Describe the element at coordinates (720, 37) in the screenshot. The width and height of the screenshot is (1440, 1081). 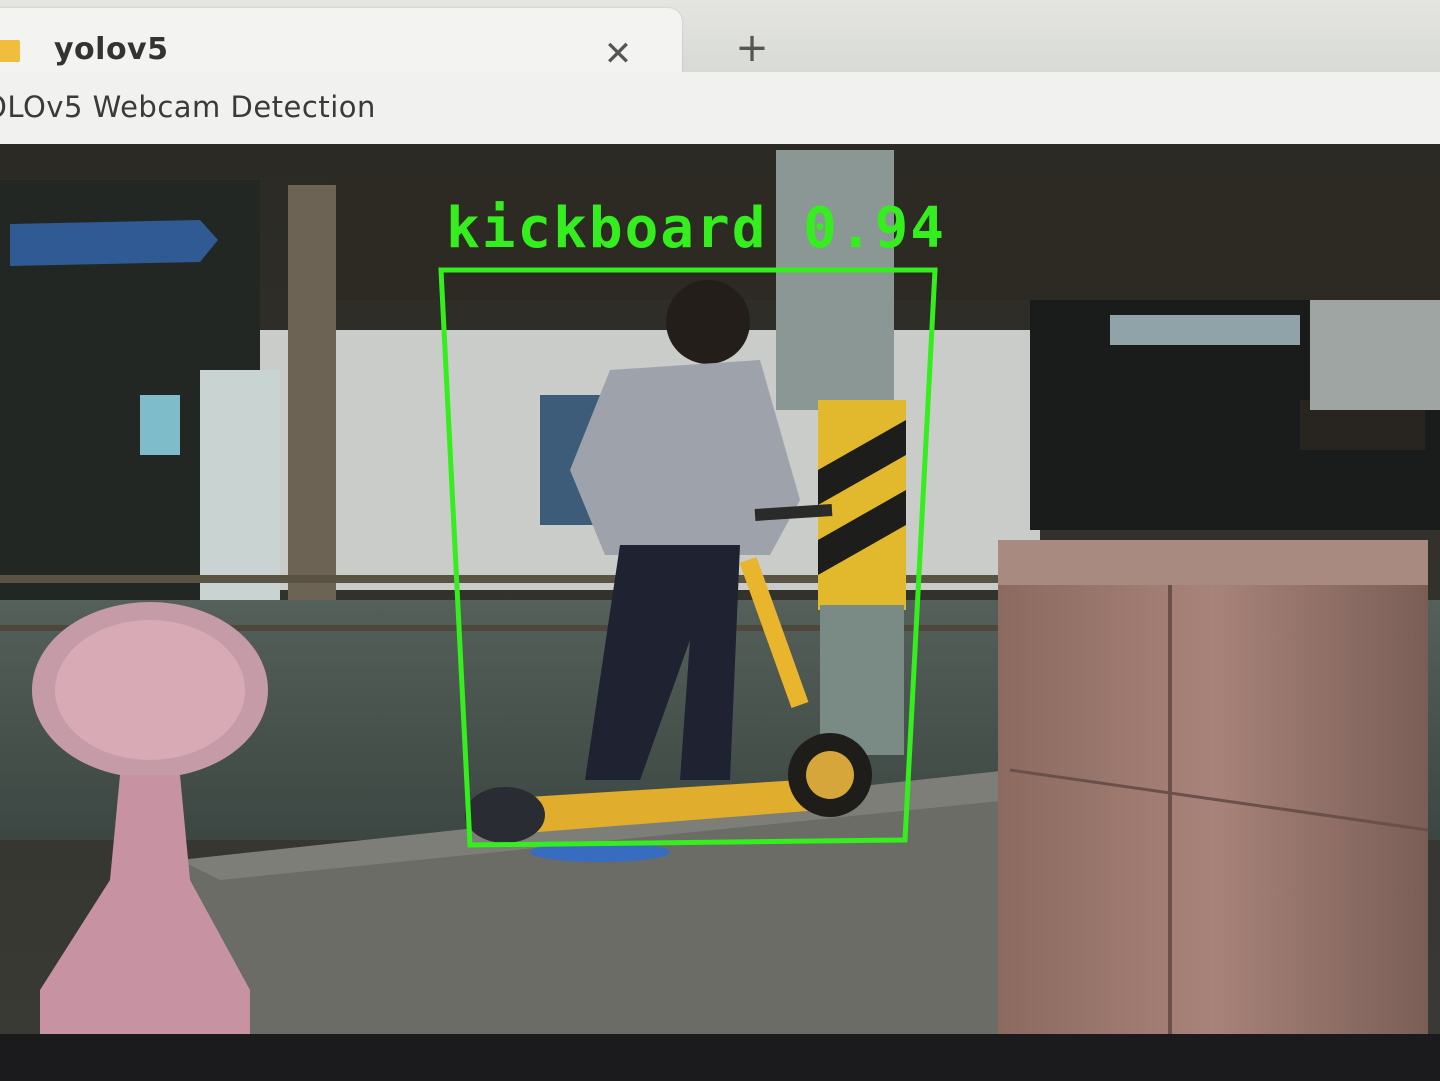
I see `tab-strip: yolov5 ✕ +` at that location.